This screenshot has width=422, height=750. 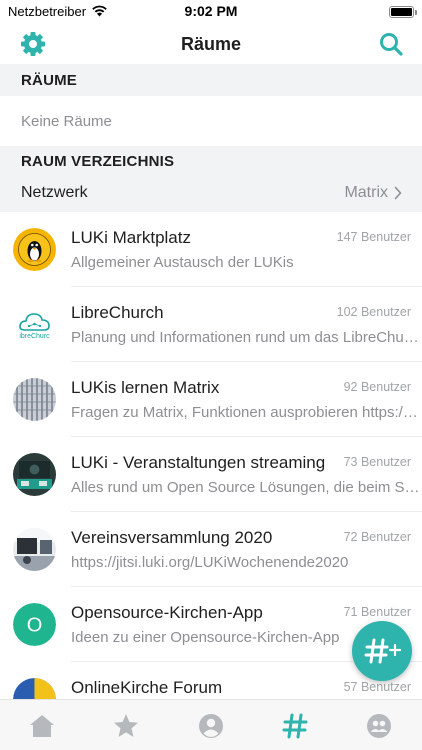 I want to click on no-rooms-row: Keine Räume, so click(x=211, y=121).